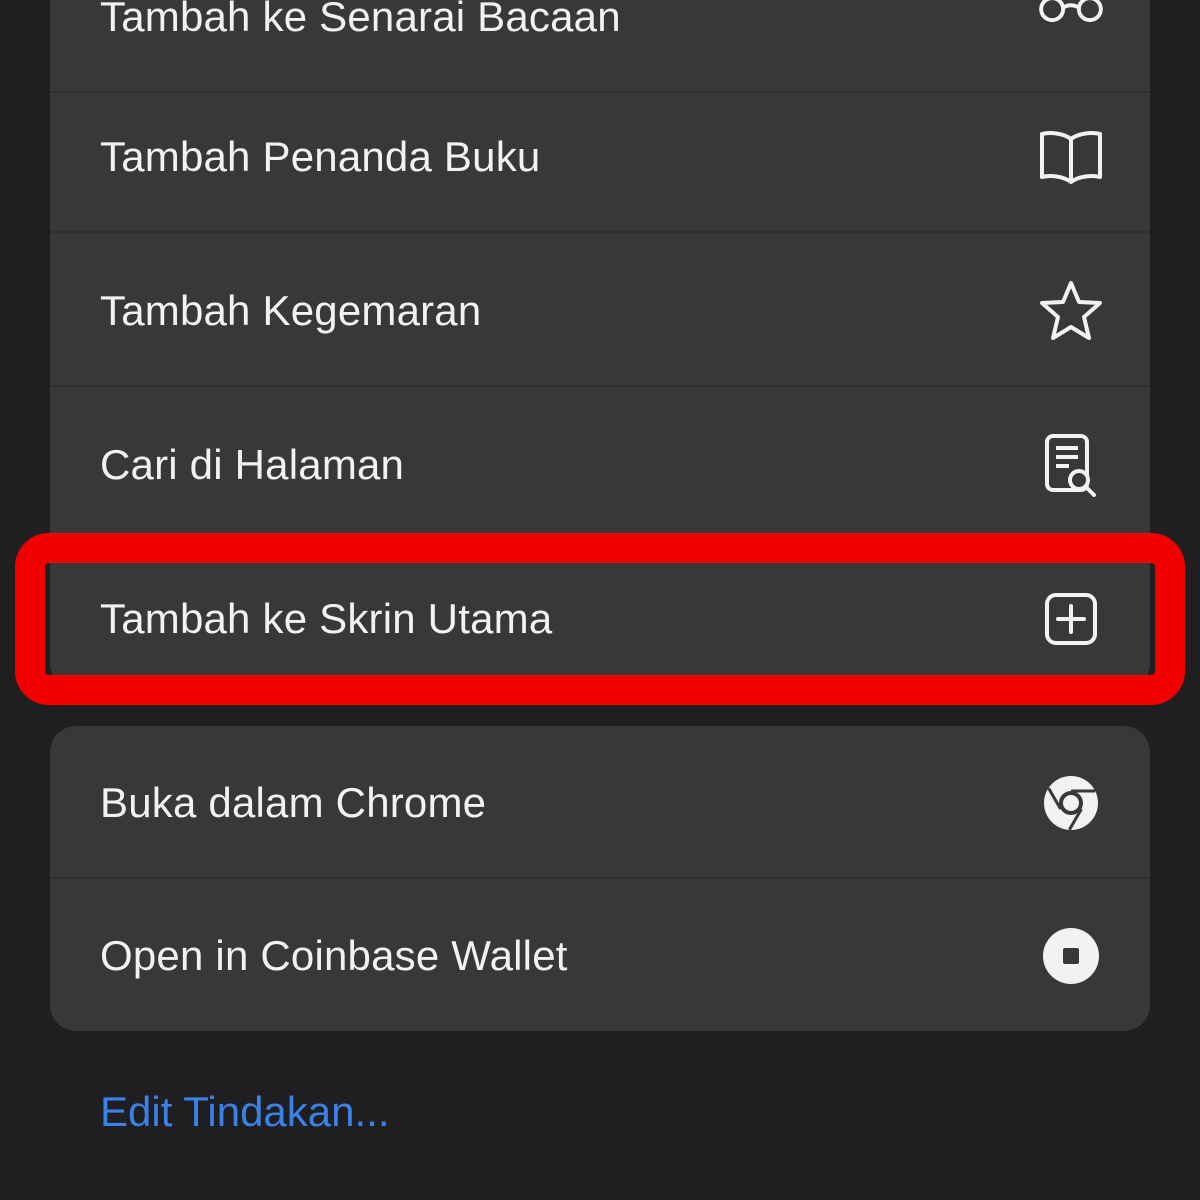 This screenshot has height=1200, width=1200. What do you see at coordinates (1071, 465) in the screenshot?
I see `find-in-page-icon` at bounding box center [1071, 465].